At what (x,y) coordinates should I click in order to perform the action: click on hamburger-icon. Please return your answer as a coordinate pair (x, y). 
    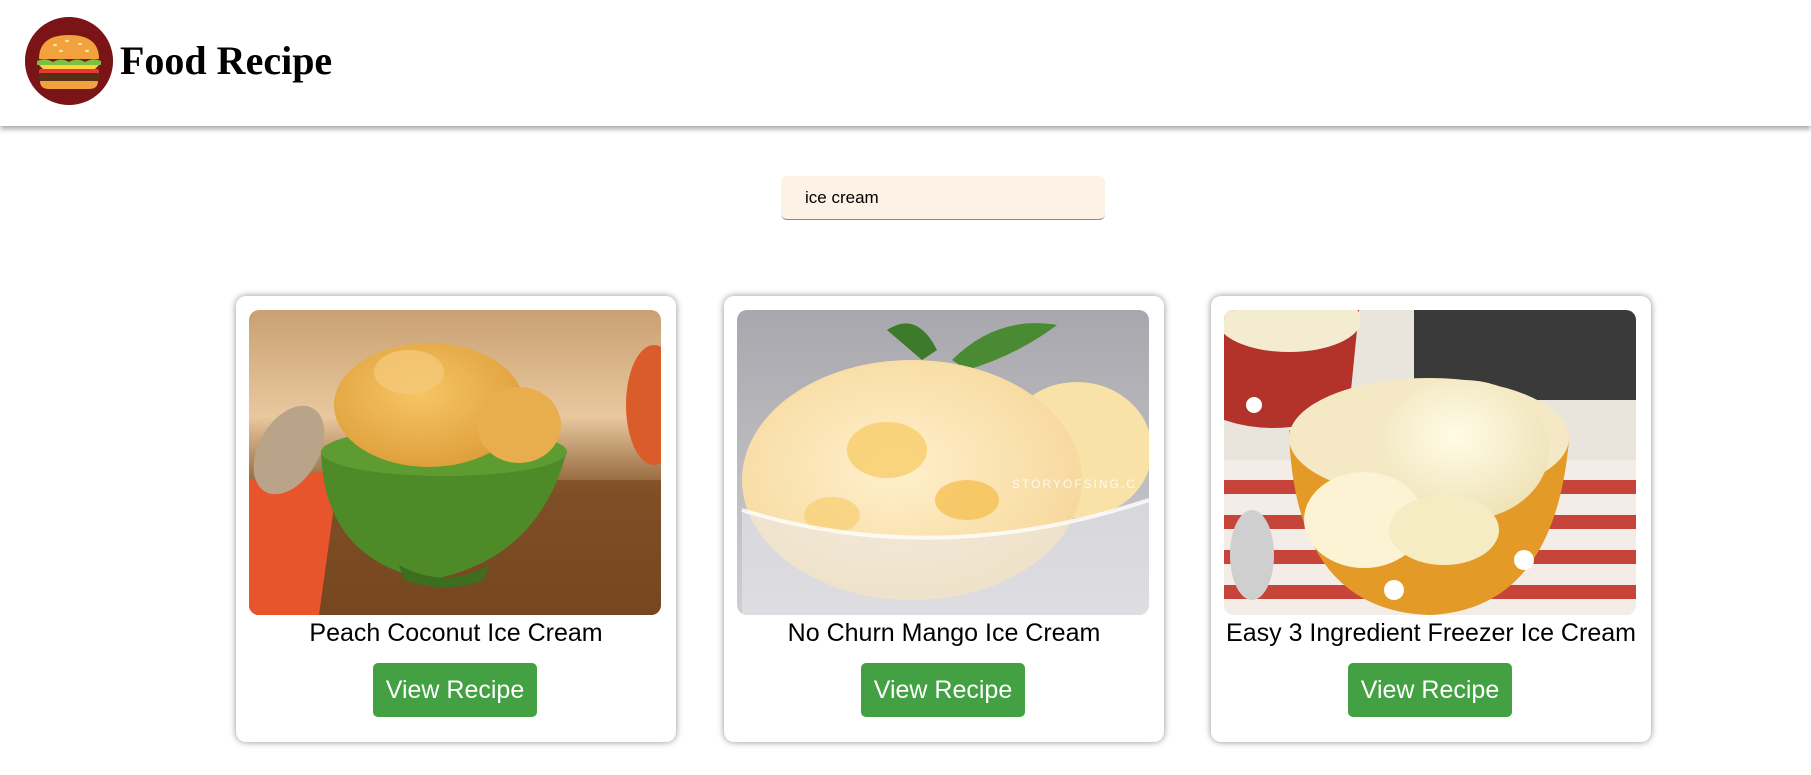
    Looking at the image, I should click on (69, 61).